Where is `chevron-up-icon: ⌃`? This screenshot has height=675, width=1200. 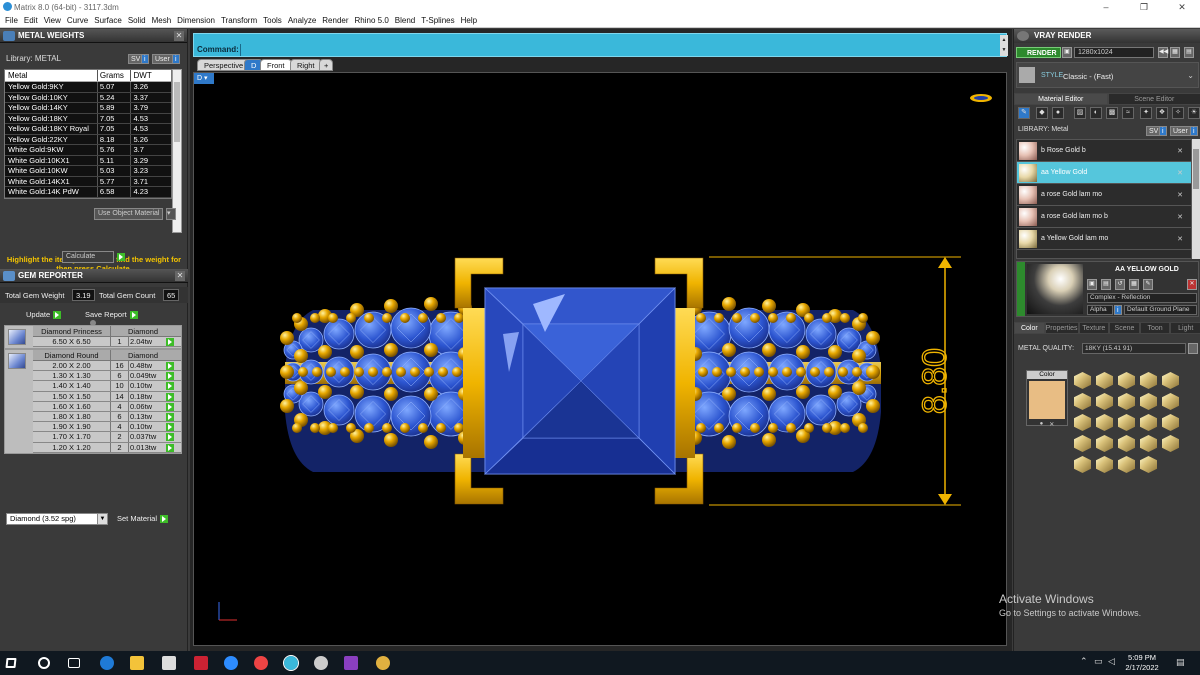 chevron-up-icon: ⌃ is located at coordinates (1084, 661).